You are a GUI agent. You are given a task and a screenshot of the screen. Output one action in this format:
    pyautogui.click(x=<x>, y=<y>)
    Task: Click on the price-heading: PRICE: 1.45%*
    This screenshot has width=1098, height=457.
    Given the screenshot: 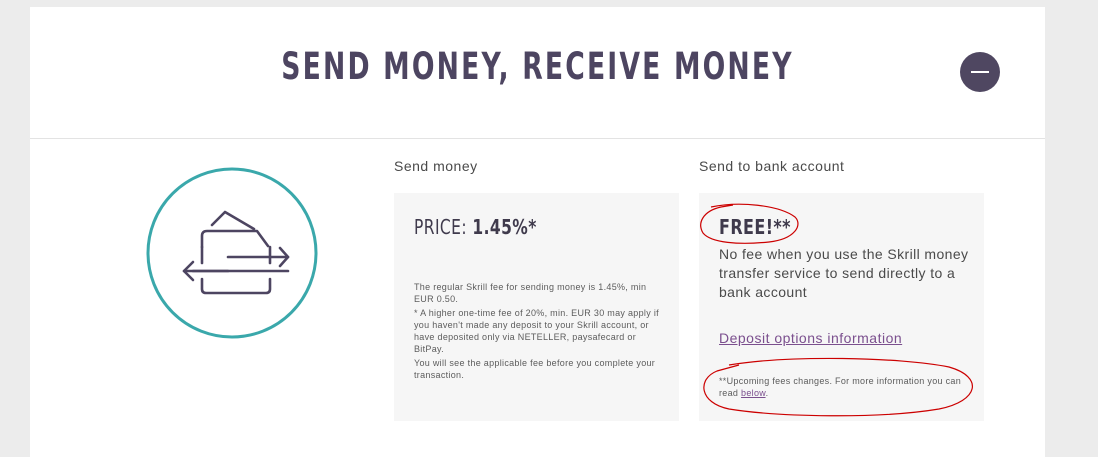 What is the action you would take?
    pyautogui.click(x=475, y=227)
    